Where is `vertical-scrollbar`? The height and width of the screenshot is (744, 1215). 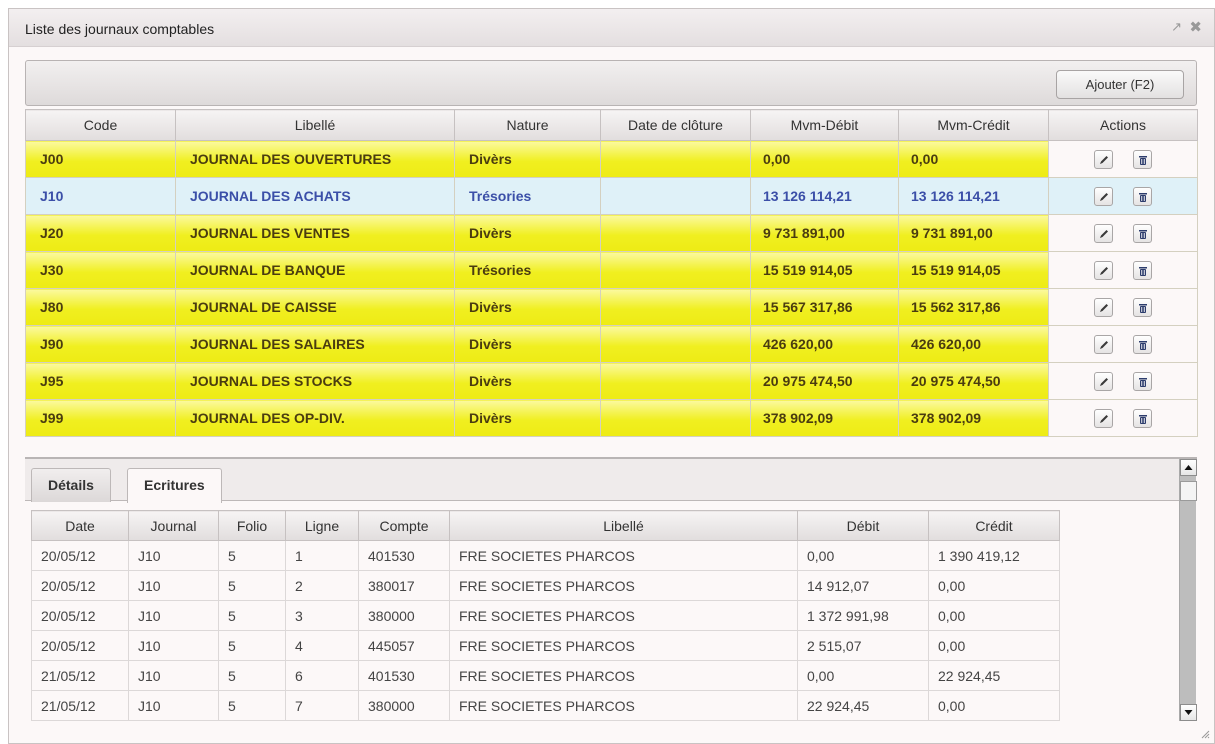
vertical-scrollbar is located at coordinates (1188, 590).